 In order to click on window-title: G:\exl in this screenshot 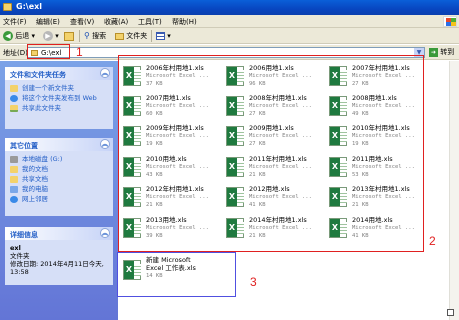, I will do `click(29, 6)`.